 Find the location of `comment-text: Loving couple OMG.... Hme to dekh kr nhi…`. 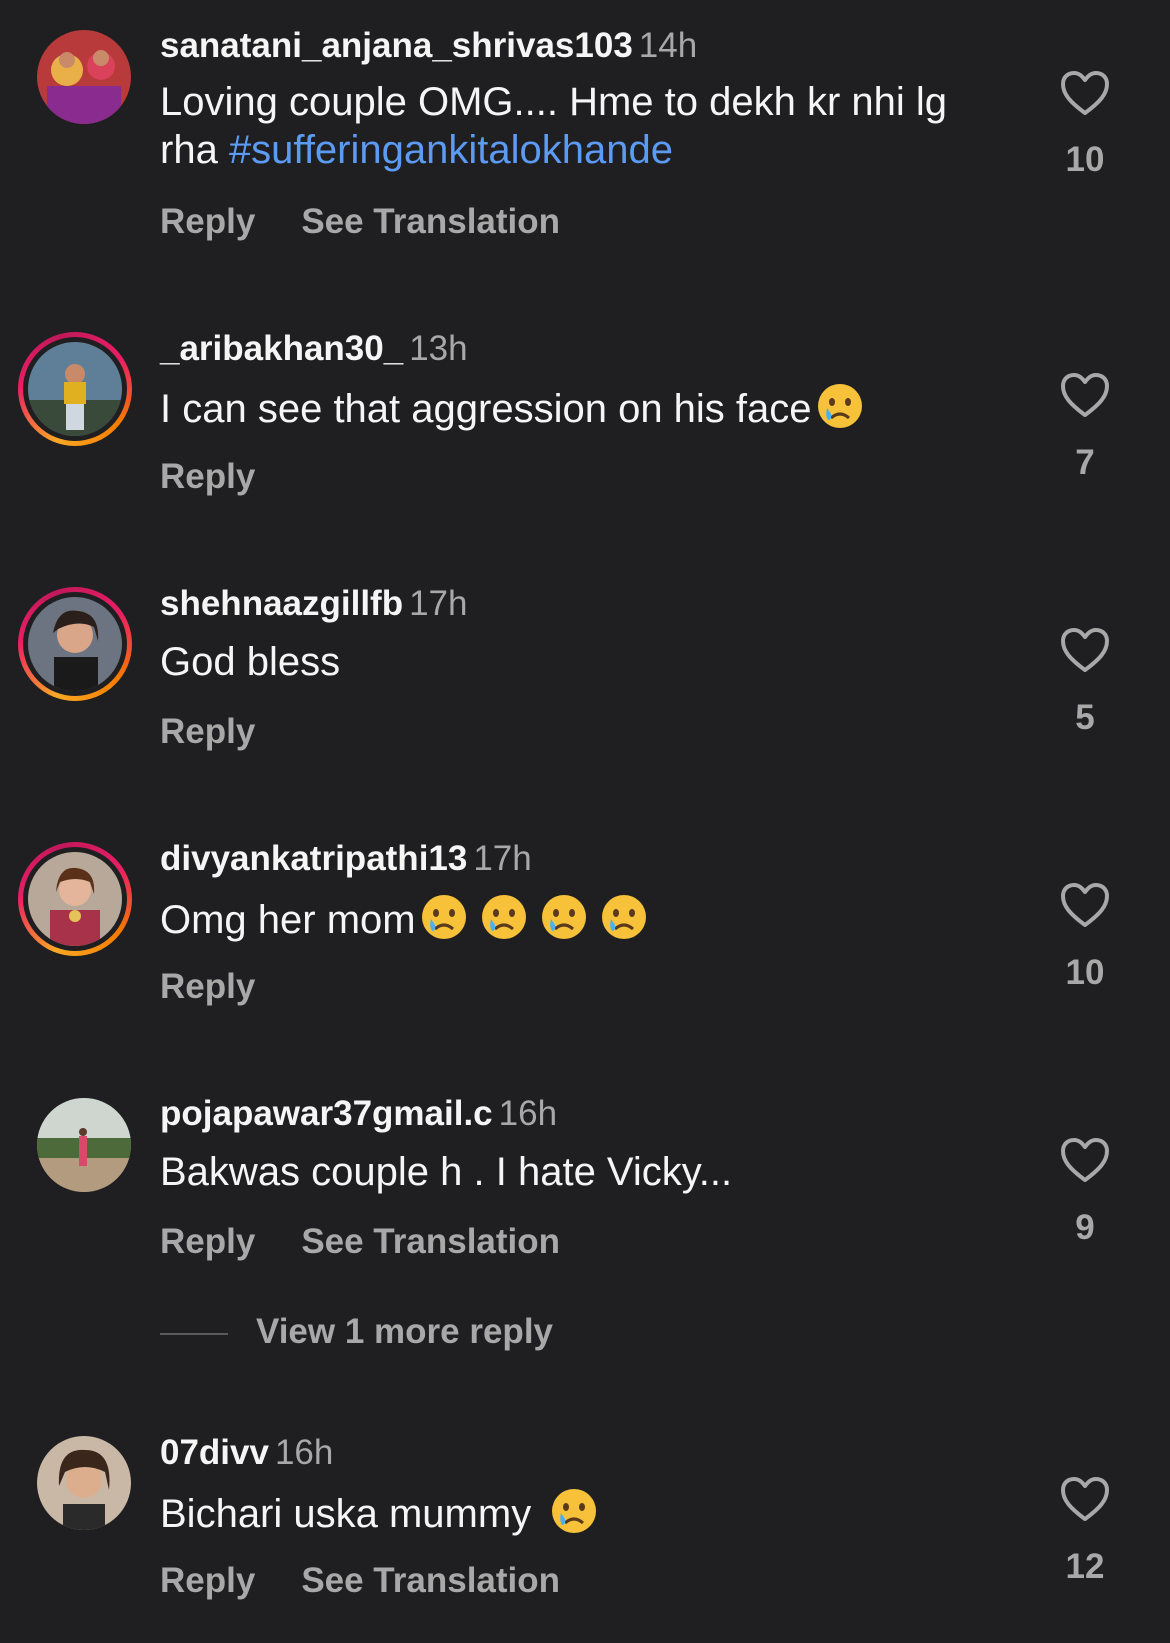

comment-text: Loving couple OMG.... Hme to dekh kr nhi… is located at coordinates (575, 126).